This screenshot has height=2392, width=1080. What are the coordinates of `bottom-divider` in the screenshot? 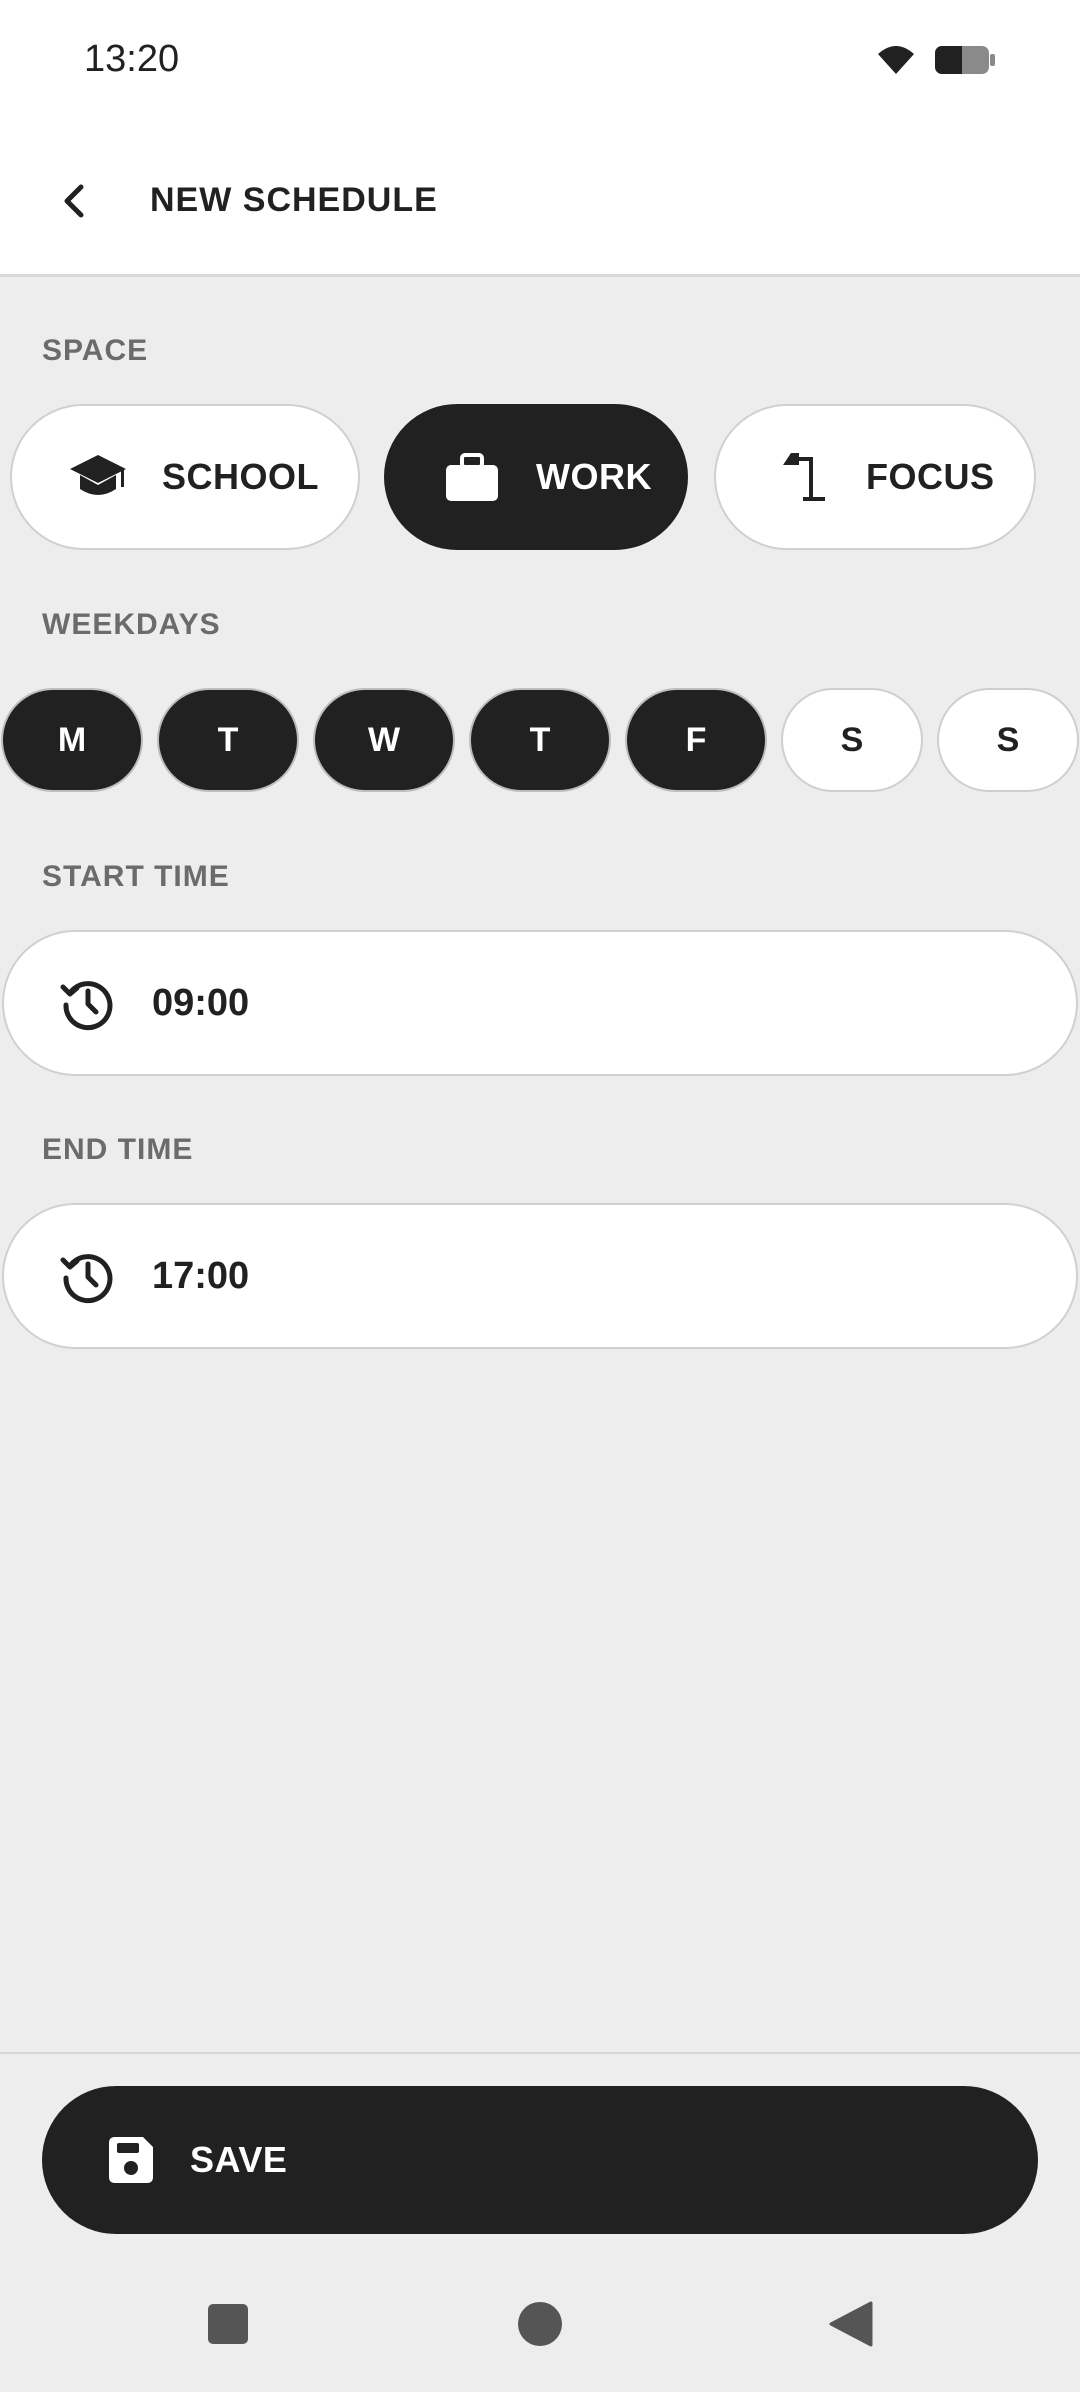 It's located at (540, 2053).